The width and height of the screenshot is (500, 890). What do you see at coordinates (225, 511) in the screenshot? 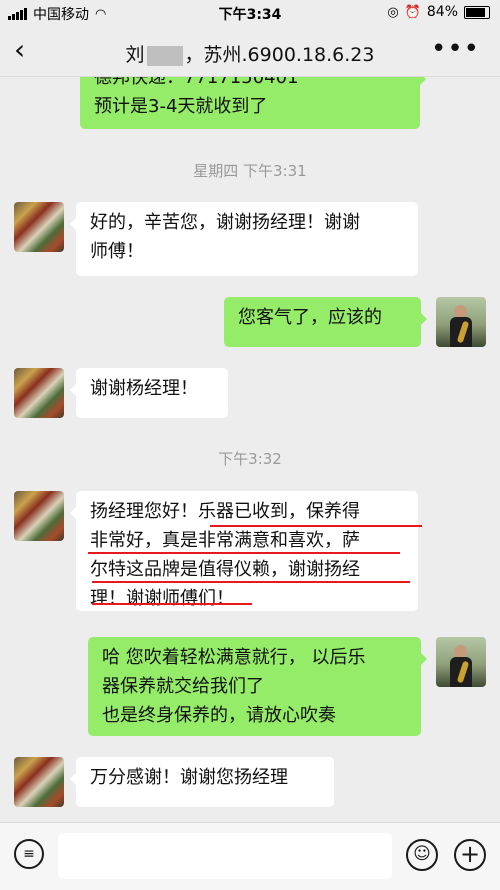
I see `message-line: 扬经理您好！乐器已收到，保养得` at bounding box center [225, 511].